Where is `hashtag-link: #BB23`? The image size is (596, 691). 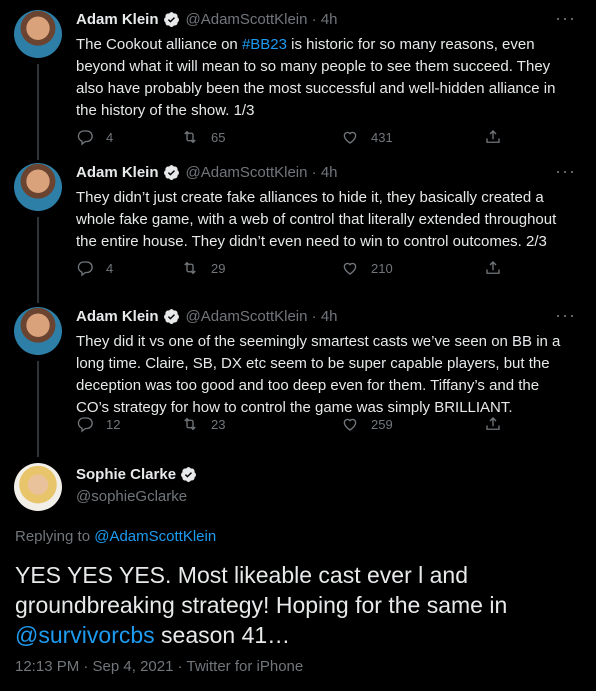
hashtag-link: #BB23 is located at coordinates (264, 44).